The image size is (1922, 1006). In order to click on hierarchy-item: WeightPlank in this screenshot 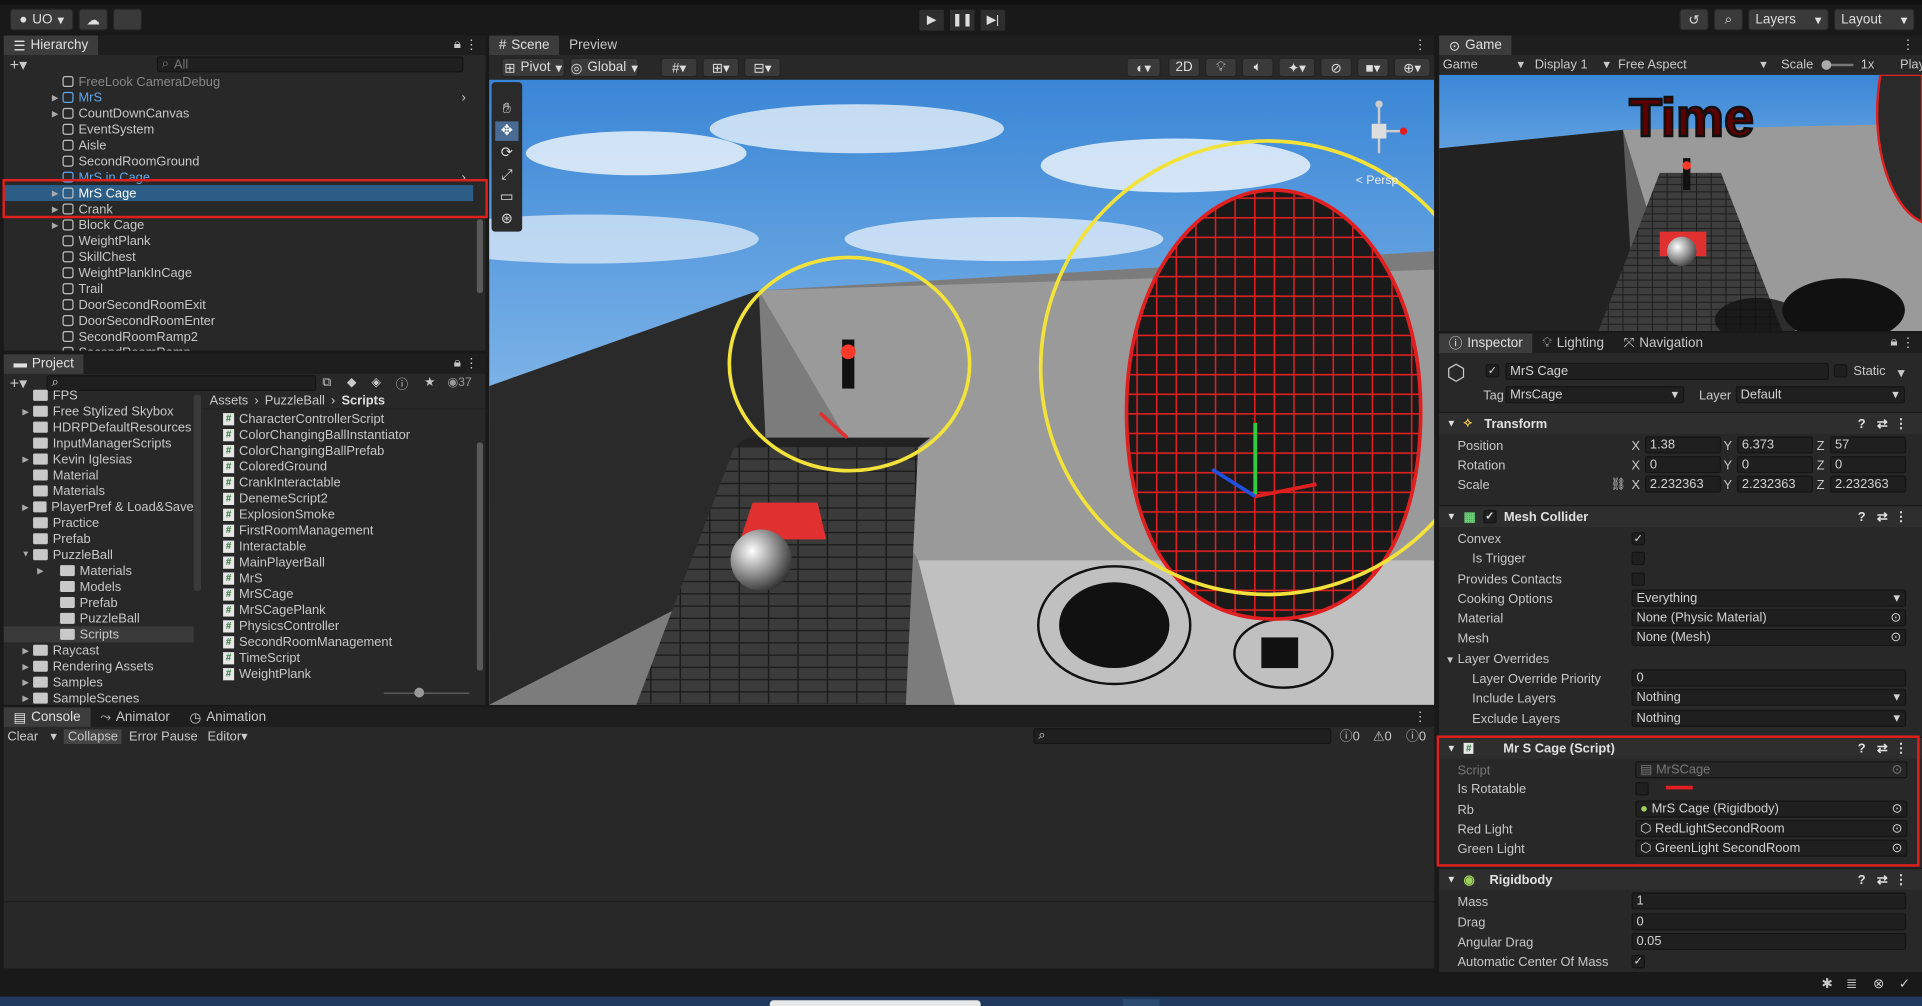, I will do `click(238, 241)`.